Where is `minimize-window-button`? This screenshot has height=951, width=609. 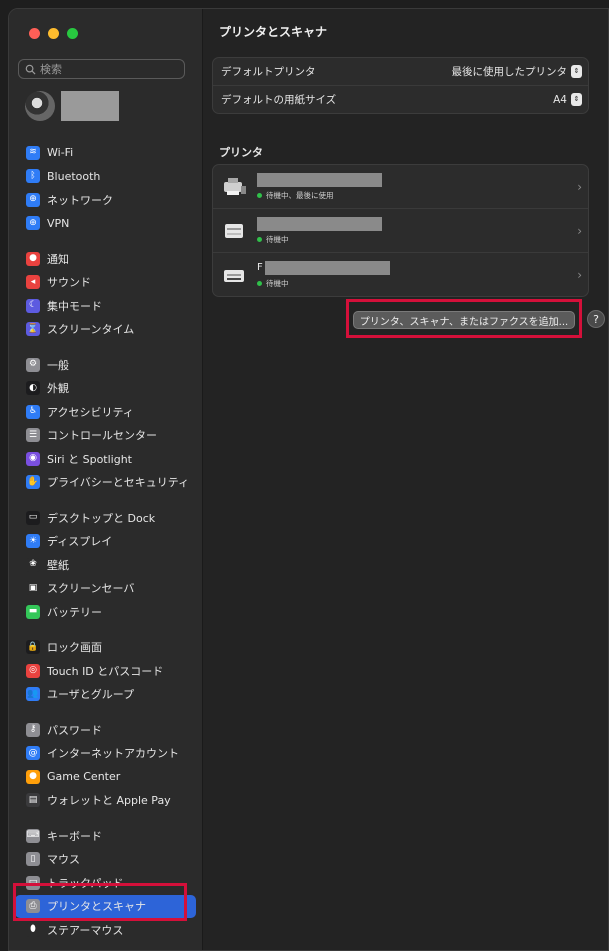 minimize-window-button is located at coordinates (53, 33).